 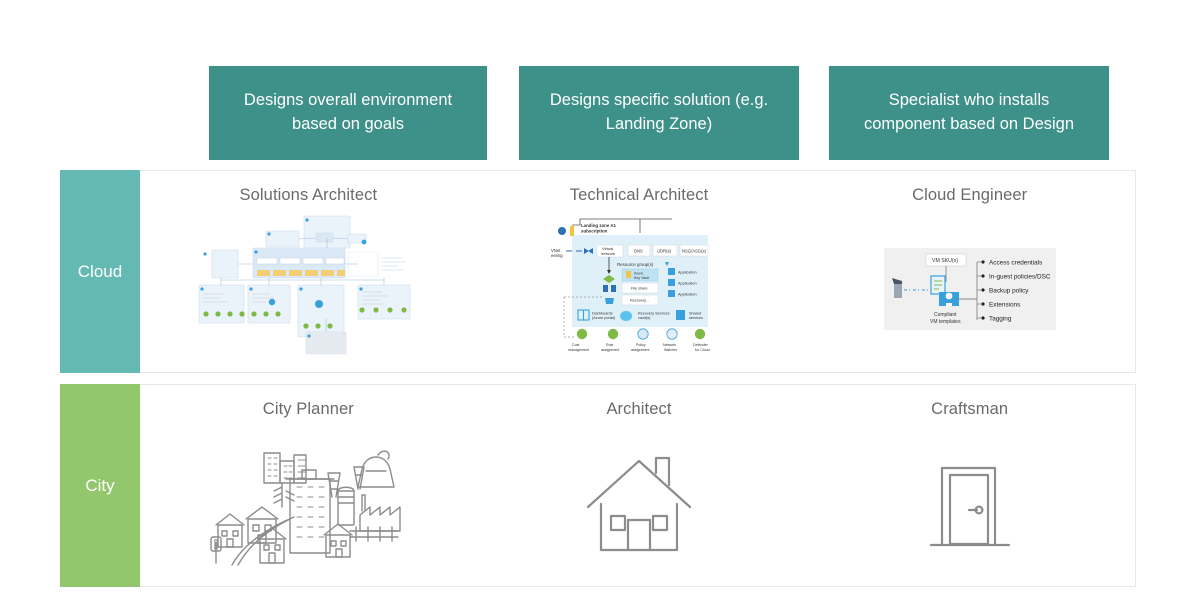 What do you see at coordinates (695, 313) in the screenshot?
I see `svg-text: Shared` at bounding box center [695, 313].